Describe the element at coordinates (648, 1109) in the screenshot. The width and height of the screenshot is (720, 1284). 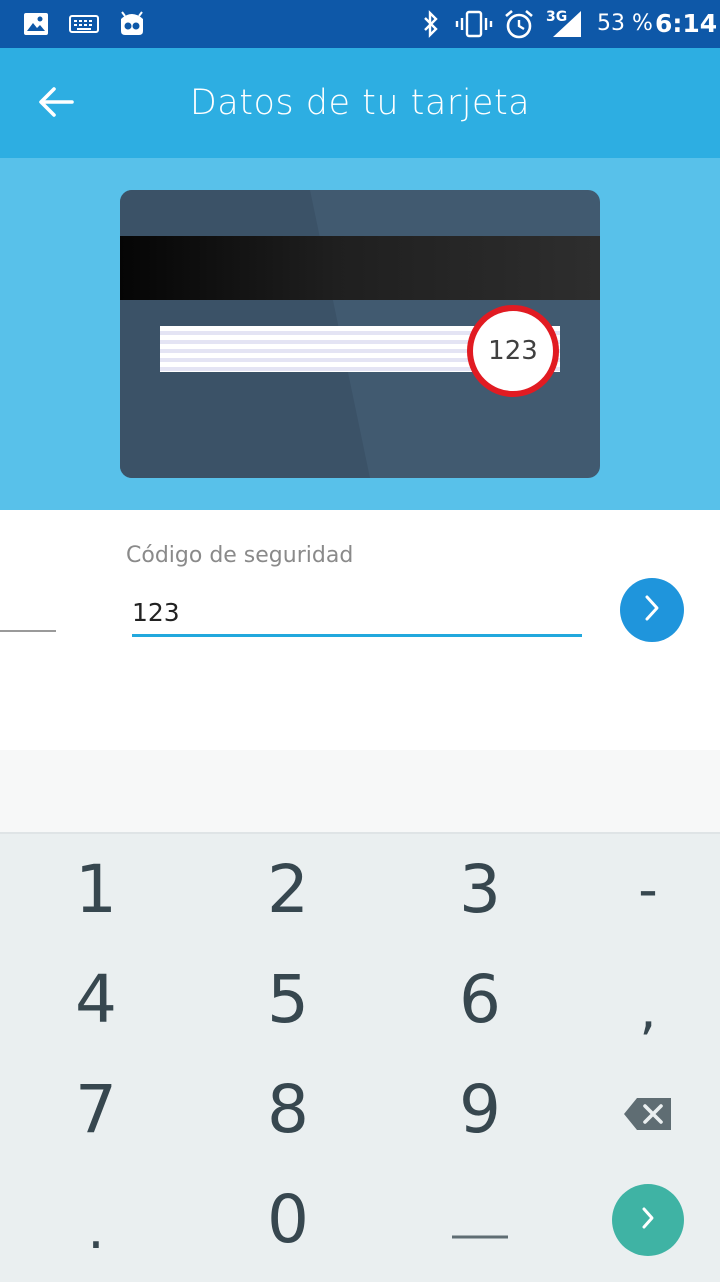
I see `backspace-icon` at that location.